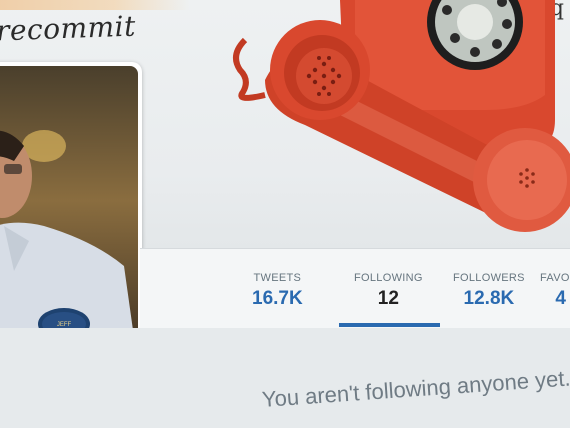  I want to click on tab-favorites: FAVORI 4, so click(555, 291).